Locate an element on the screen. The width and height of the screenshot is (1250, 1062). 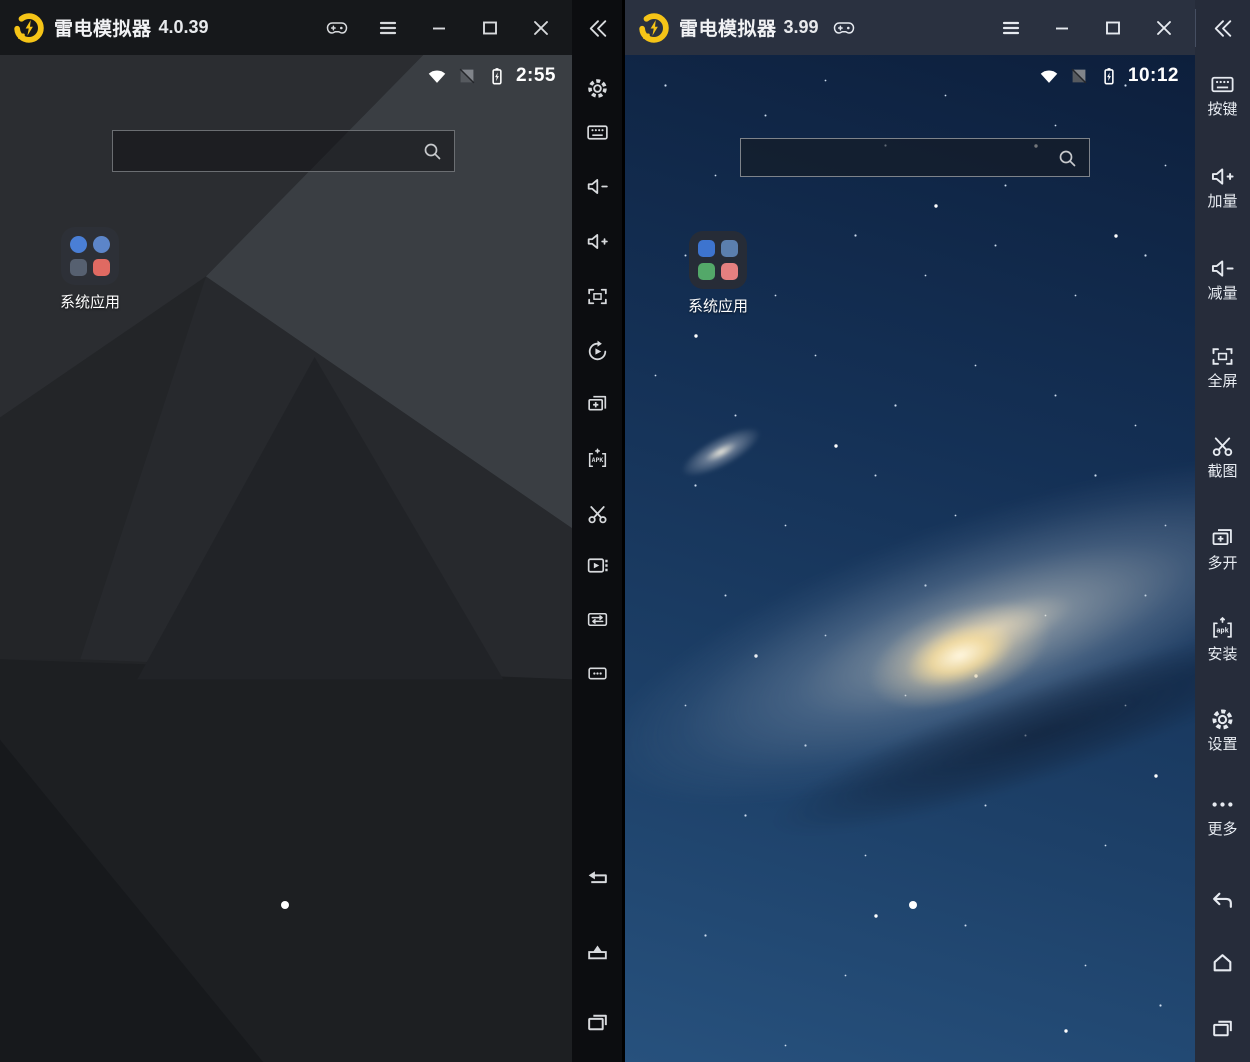
right-search-bar is located at coordinates (915, 157).